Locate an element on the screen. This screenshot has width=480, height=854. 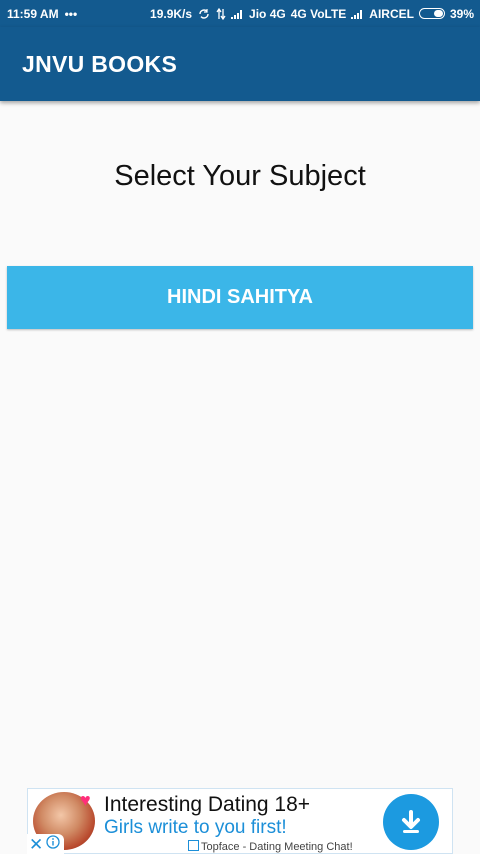
sync-icon is located at coordinates (204, 14).